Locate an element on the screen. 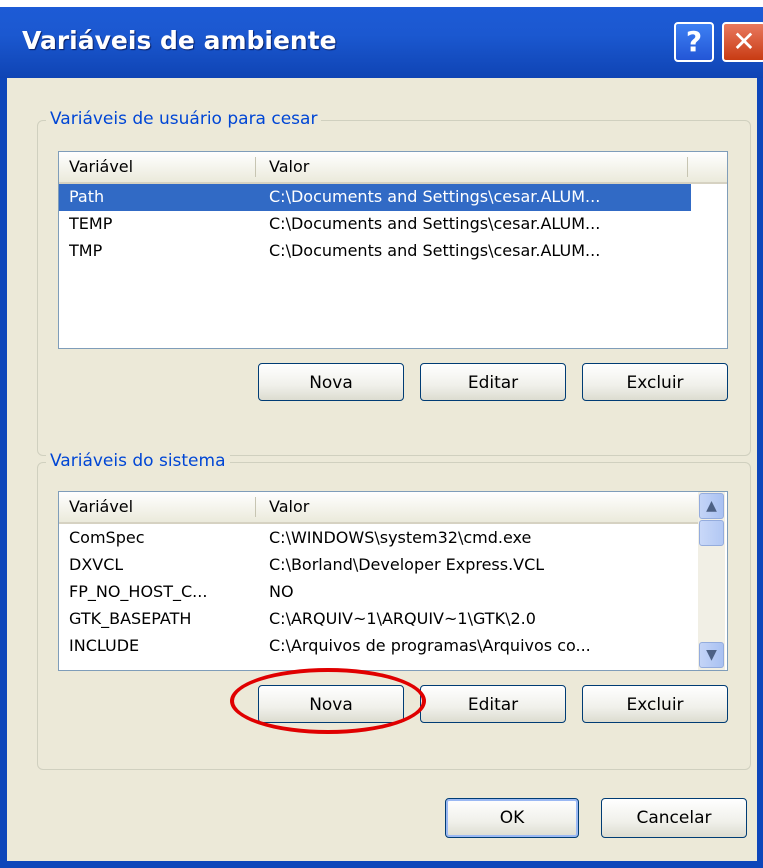  system-variable-row: ComSpec C:\WINDOWS\system32\cmd.exe is located at coordinates (378, 538).